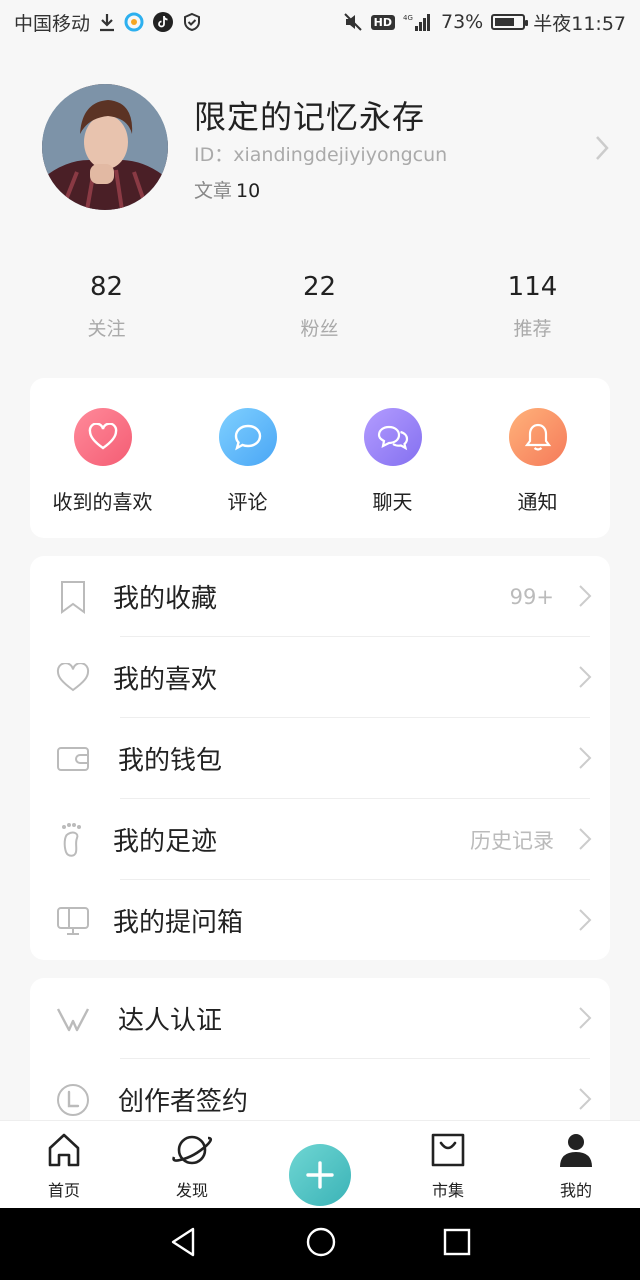 The height and width of the screenshot is (1280, 640). I want to click on profile-header: 限定的记忆永存 ID：xiandingdejiyiyongcun 文章 10, so click(326, 149).